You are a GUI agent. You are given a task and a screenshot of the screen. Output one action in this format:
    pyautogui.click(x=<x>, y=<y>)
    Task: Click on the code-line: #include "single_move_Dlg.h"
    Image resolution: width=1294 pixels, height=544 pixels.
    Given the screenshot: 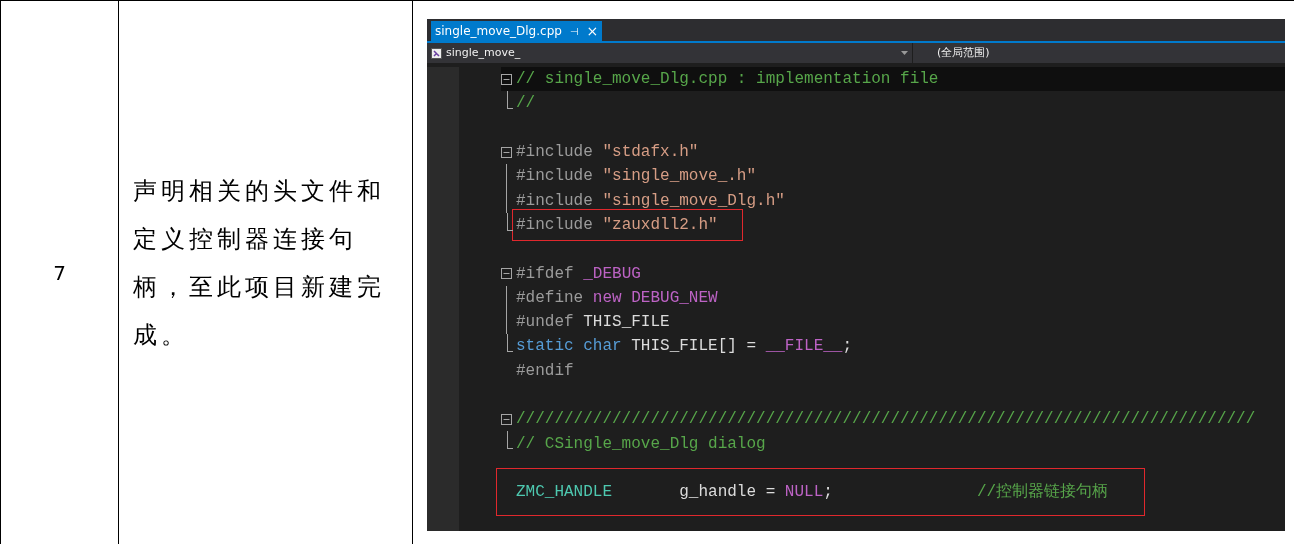 What is the action you would take?
    pyautogui.click(x=650, y=200)
    